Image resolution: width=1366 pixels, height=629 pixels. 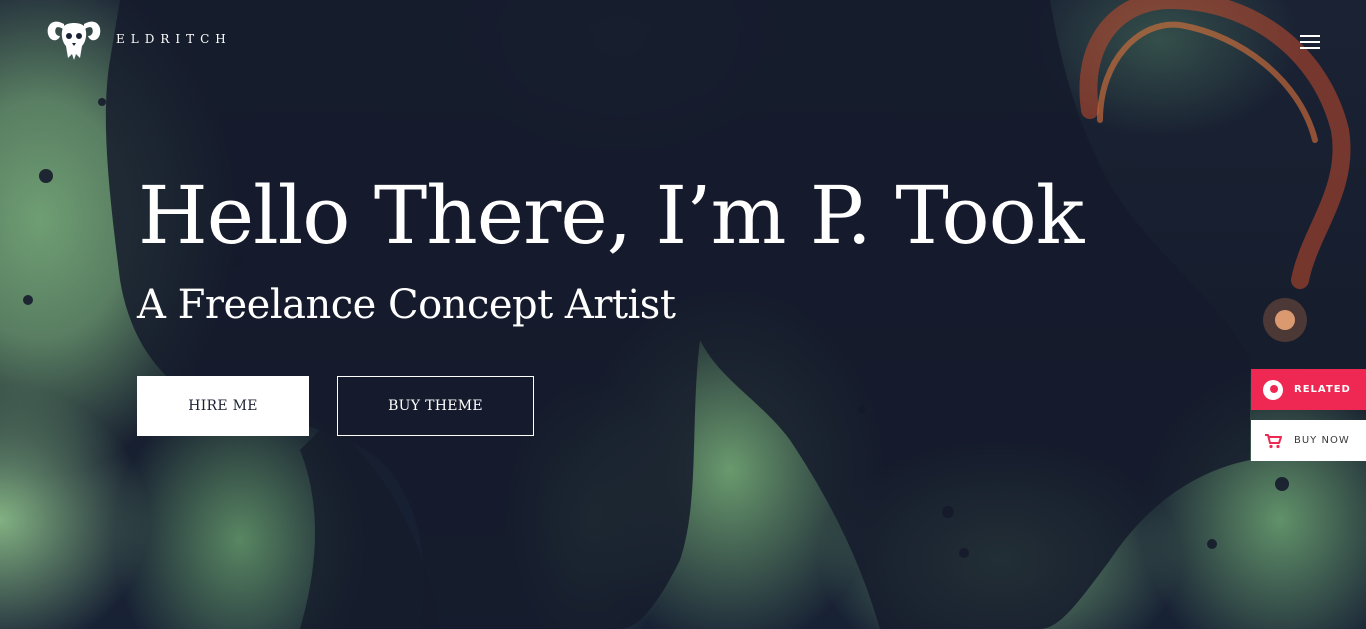 I want to click on buy-now-tab: BUY NOW, so click(x=1308, y=440).